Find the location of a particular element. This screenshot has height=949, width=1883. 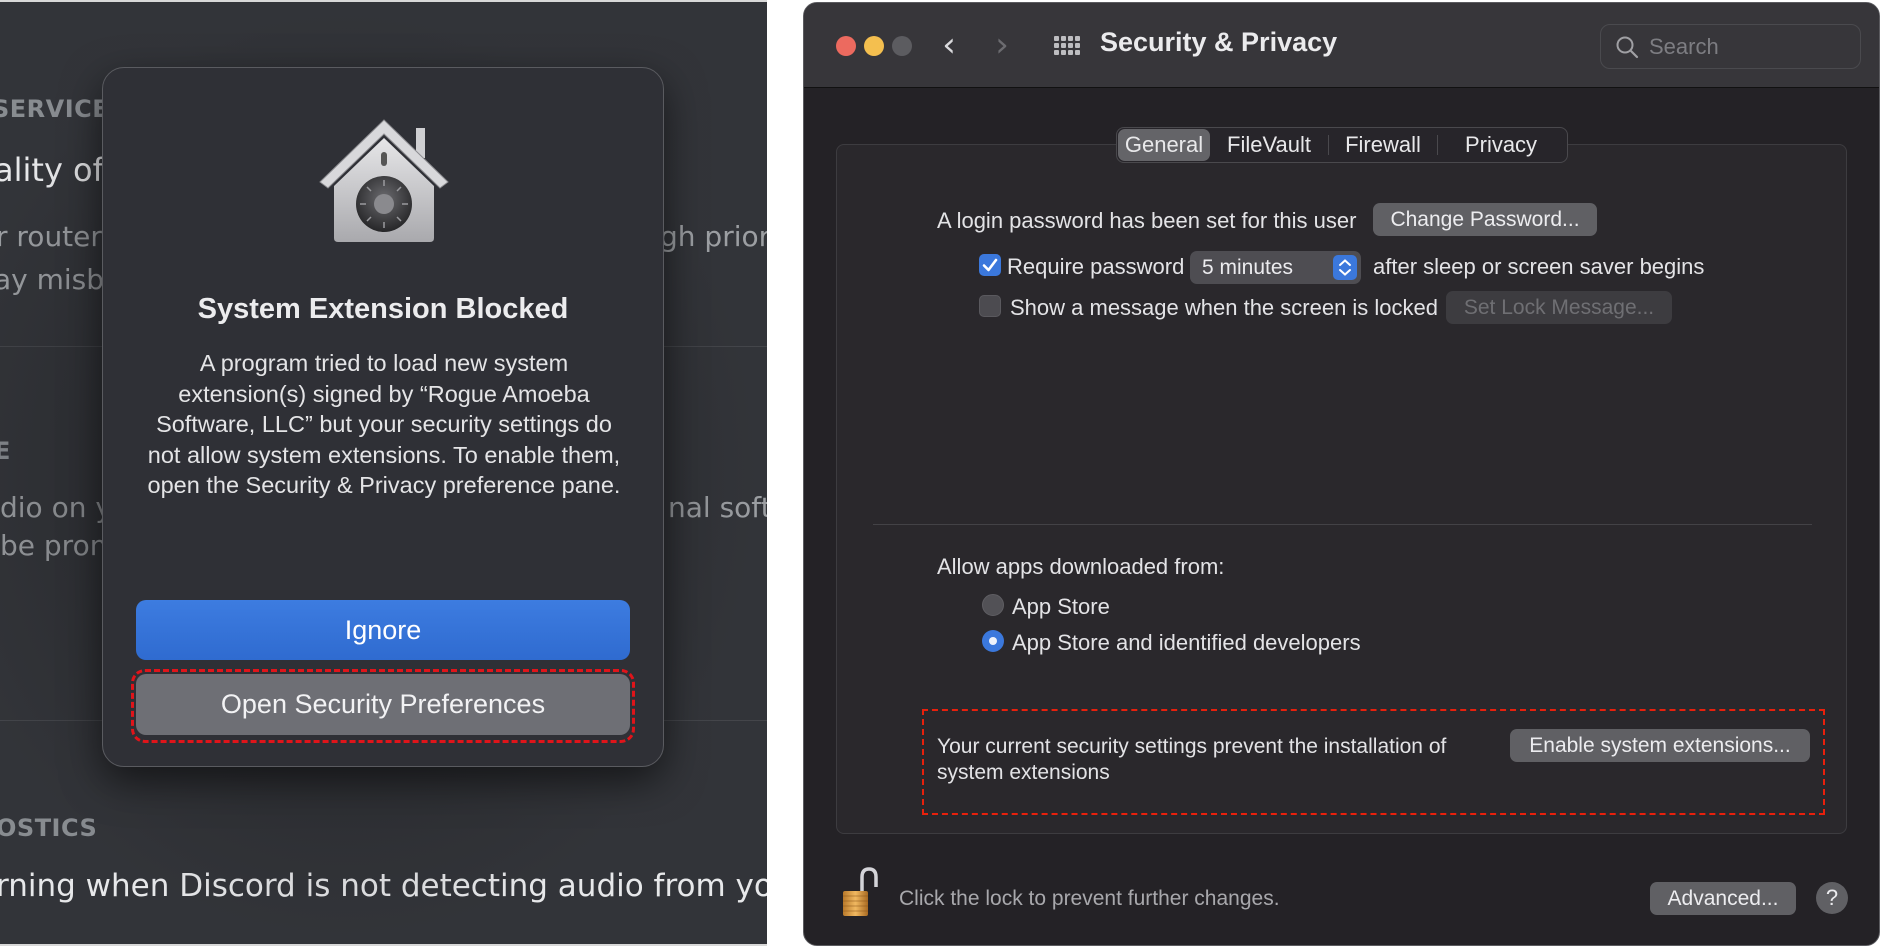

search-input is located at coordinates (1749, 46).